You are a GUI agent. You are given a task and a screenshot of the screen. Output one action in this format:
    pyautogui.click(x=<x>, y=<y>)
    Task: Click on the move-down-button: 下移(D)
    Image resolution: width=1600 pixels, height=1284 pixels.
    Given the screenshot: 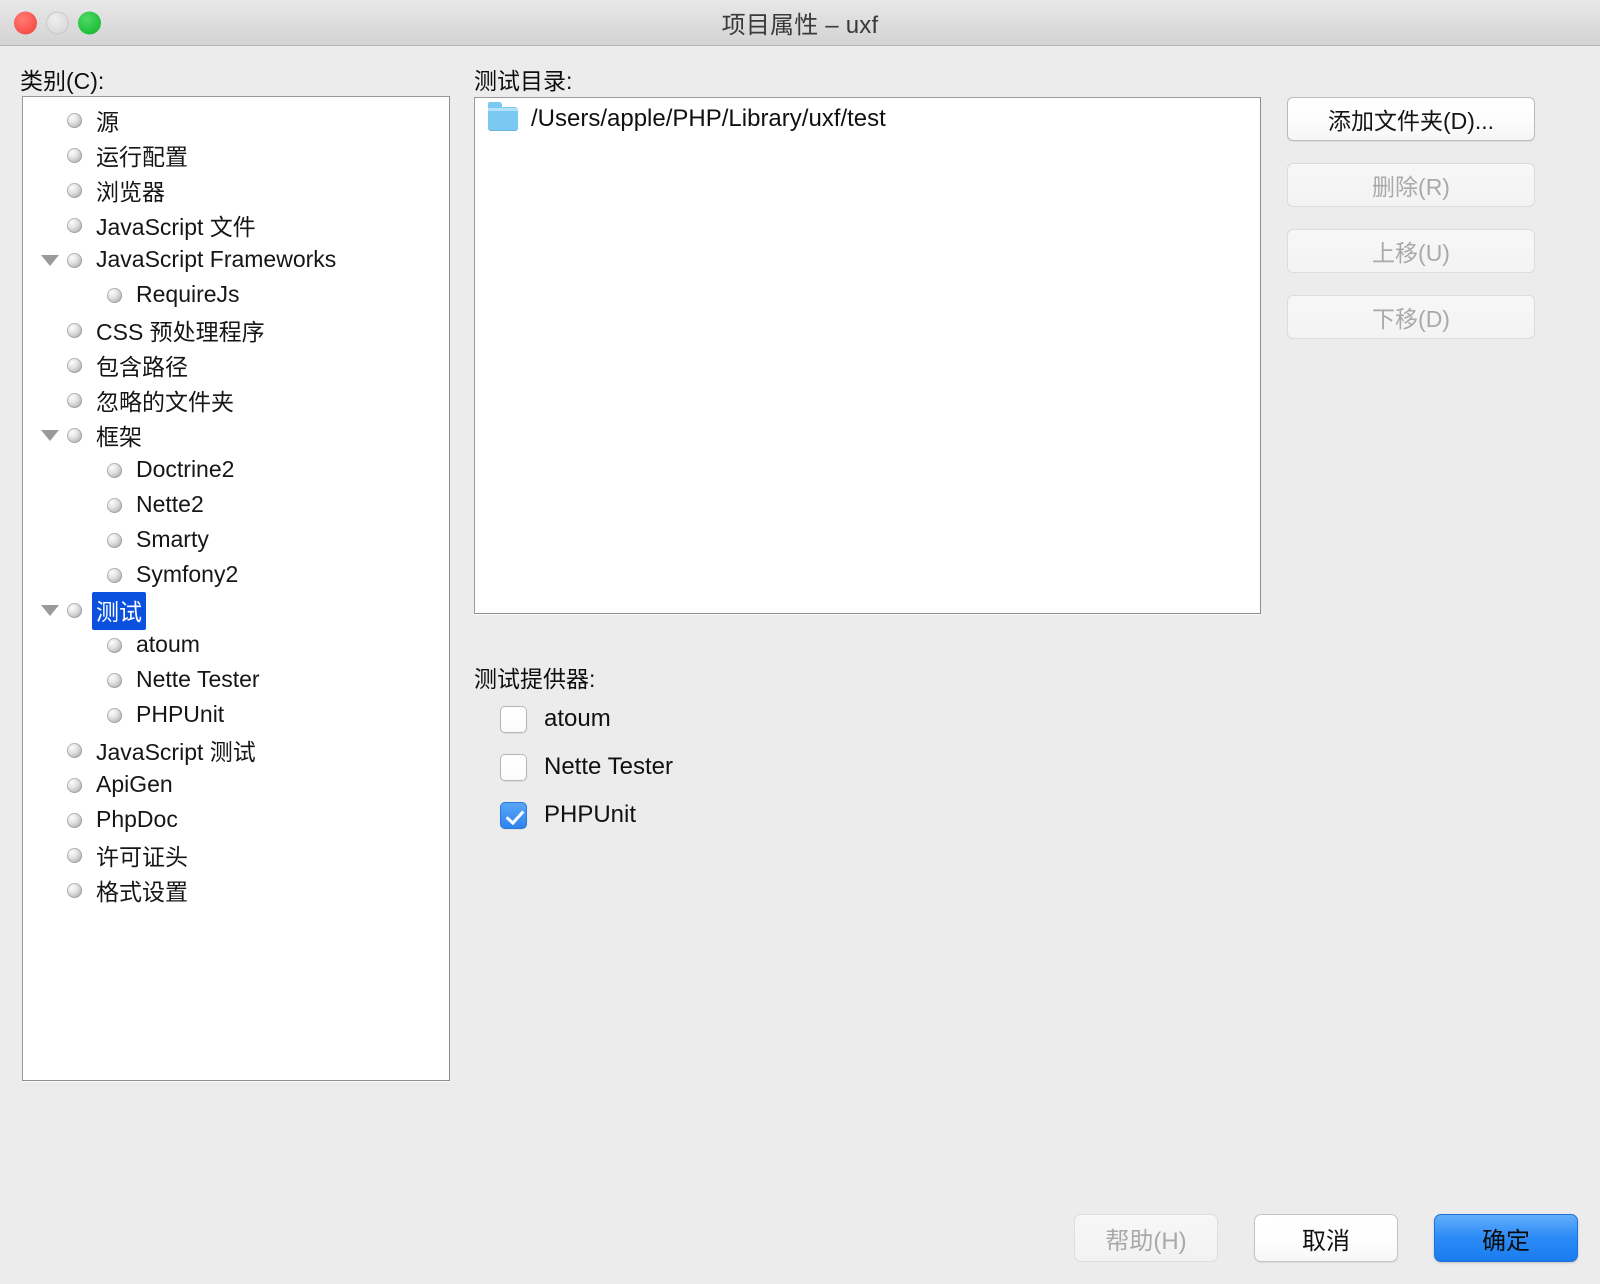 What is the action you would take?
    pyautogui.click(x=1411, y=317)
    